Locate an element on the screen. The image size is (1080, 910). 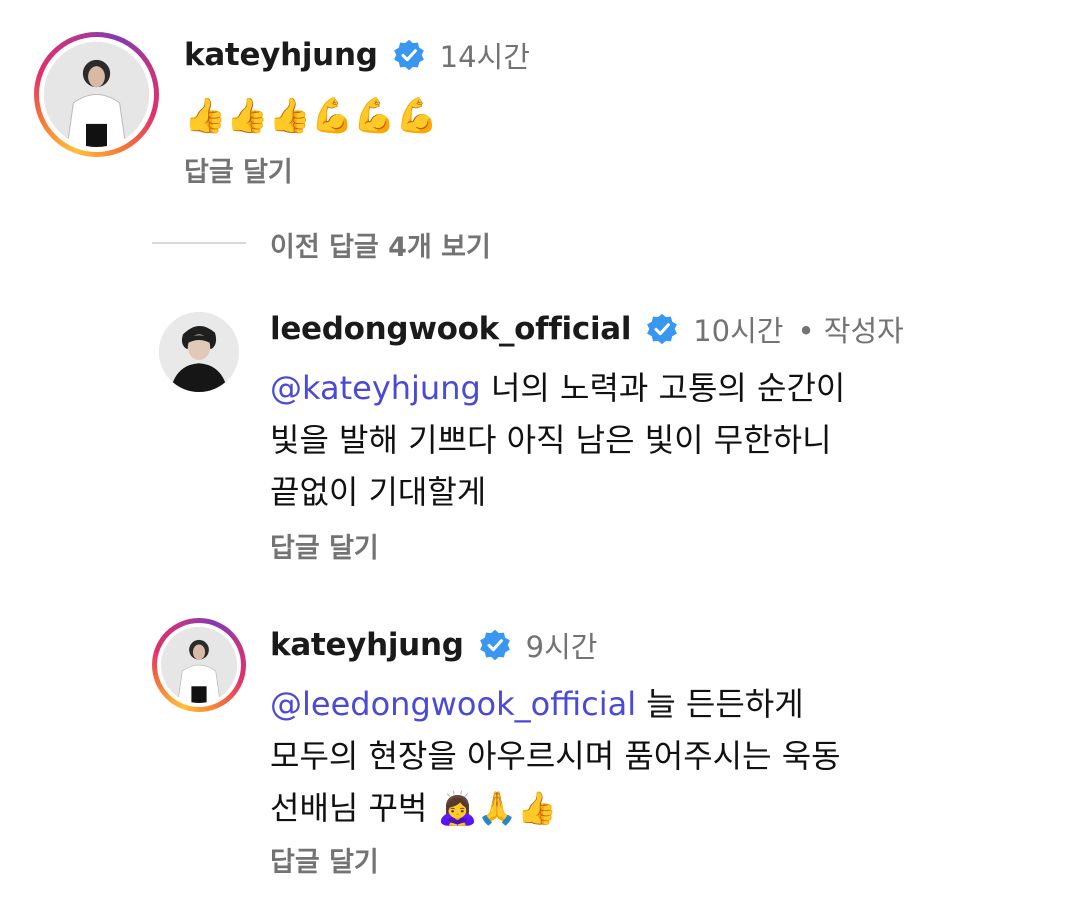
author-tag: • 작성자 is located at coordinates (850, 331).